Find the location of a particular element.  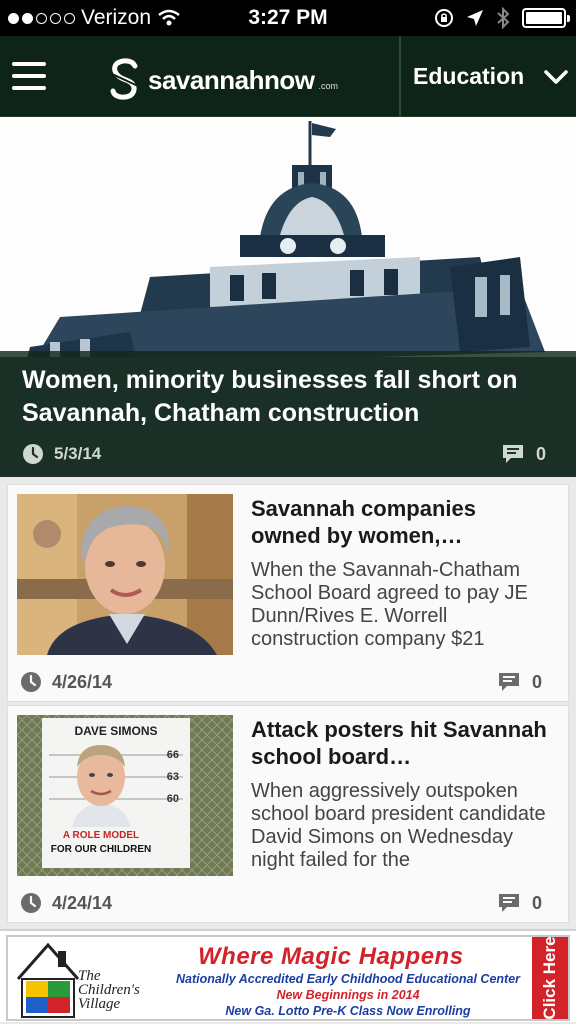

poster-tagline-1: A ROLE MODEL is located at coordinates (101, 835).